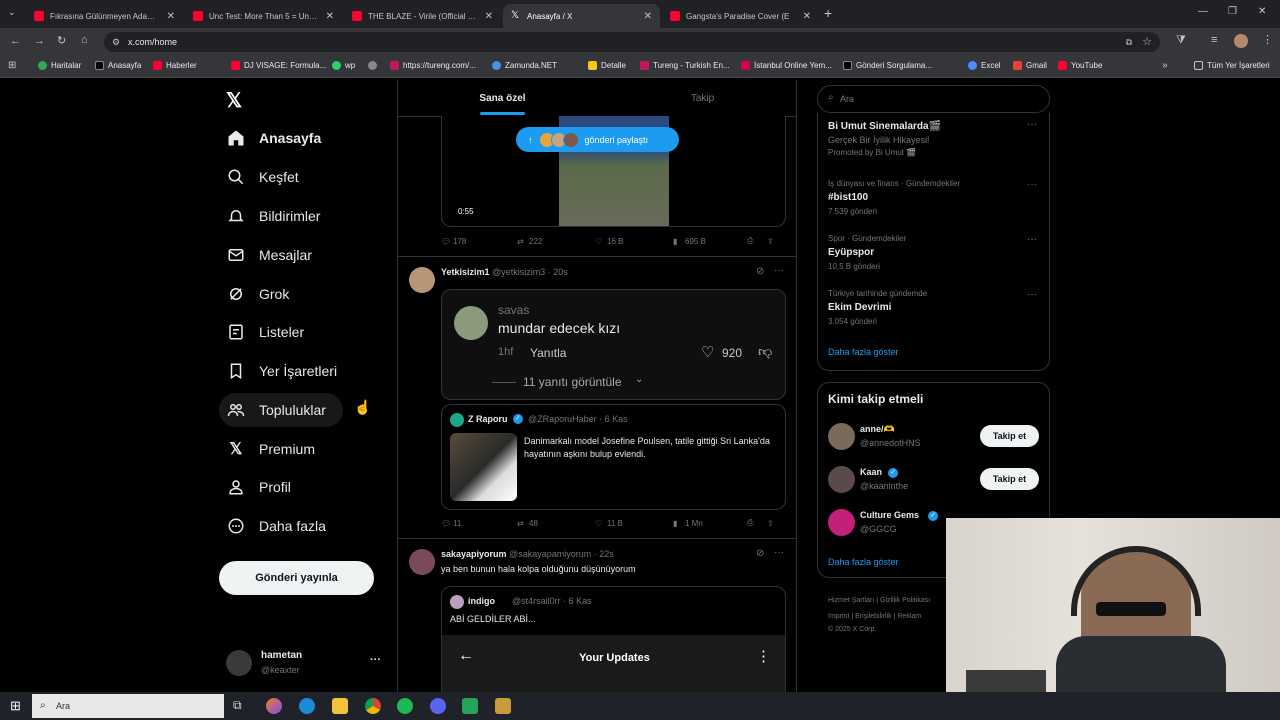 The image size is (1280, 720). What do you see at coordinates (84, 40) in the screenshot?
I see `home-icon: ⌂` at bounding box center [84, 40].